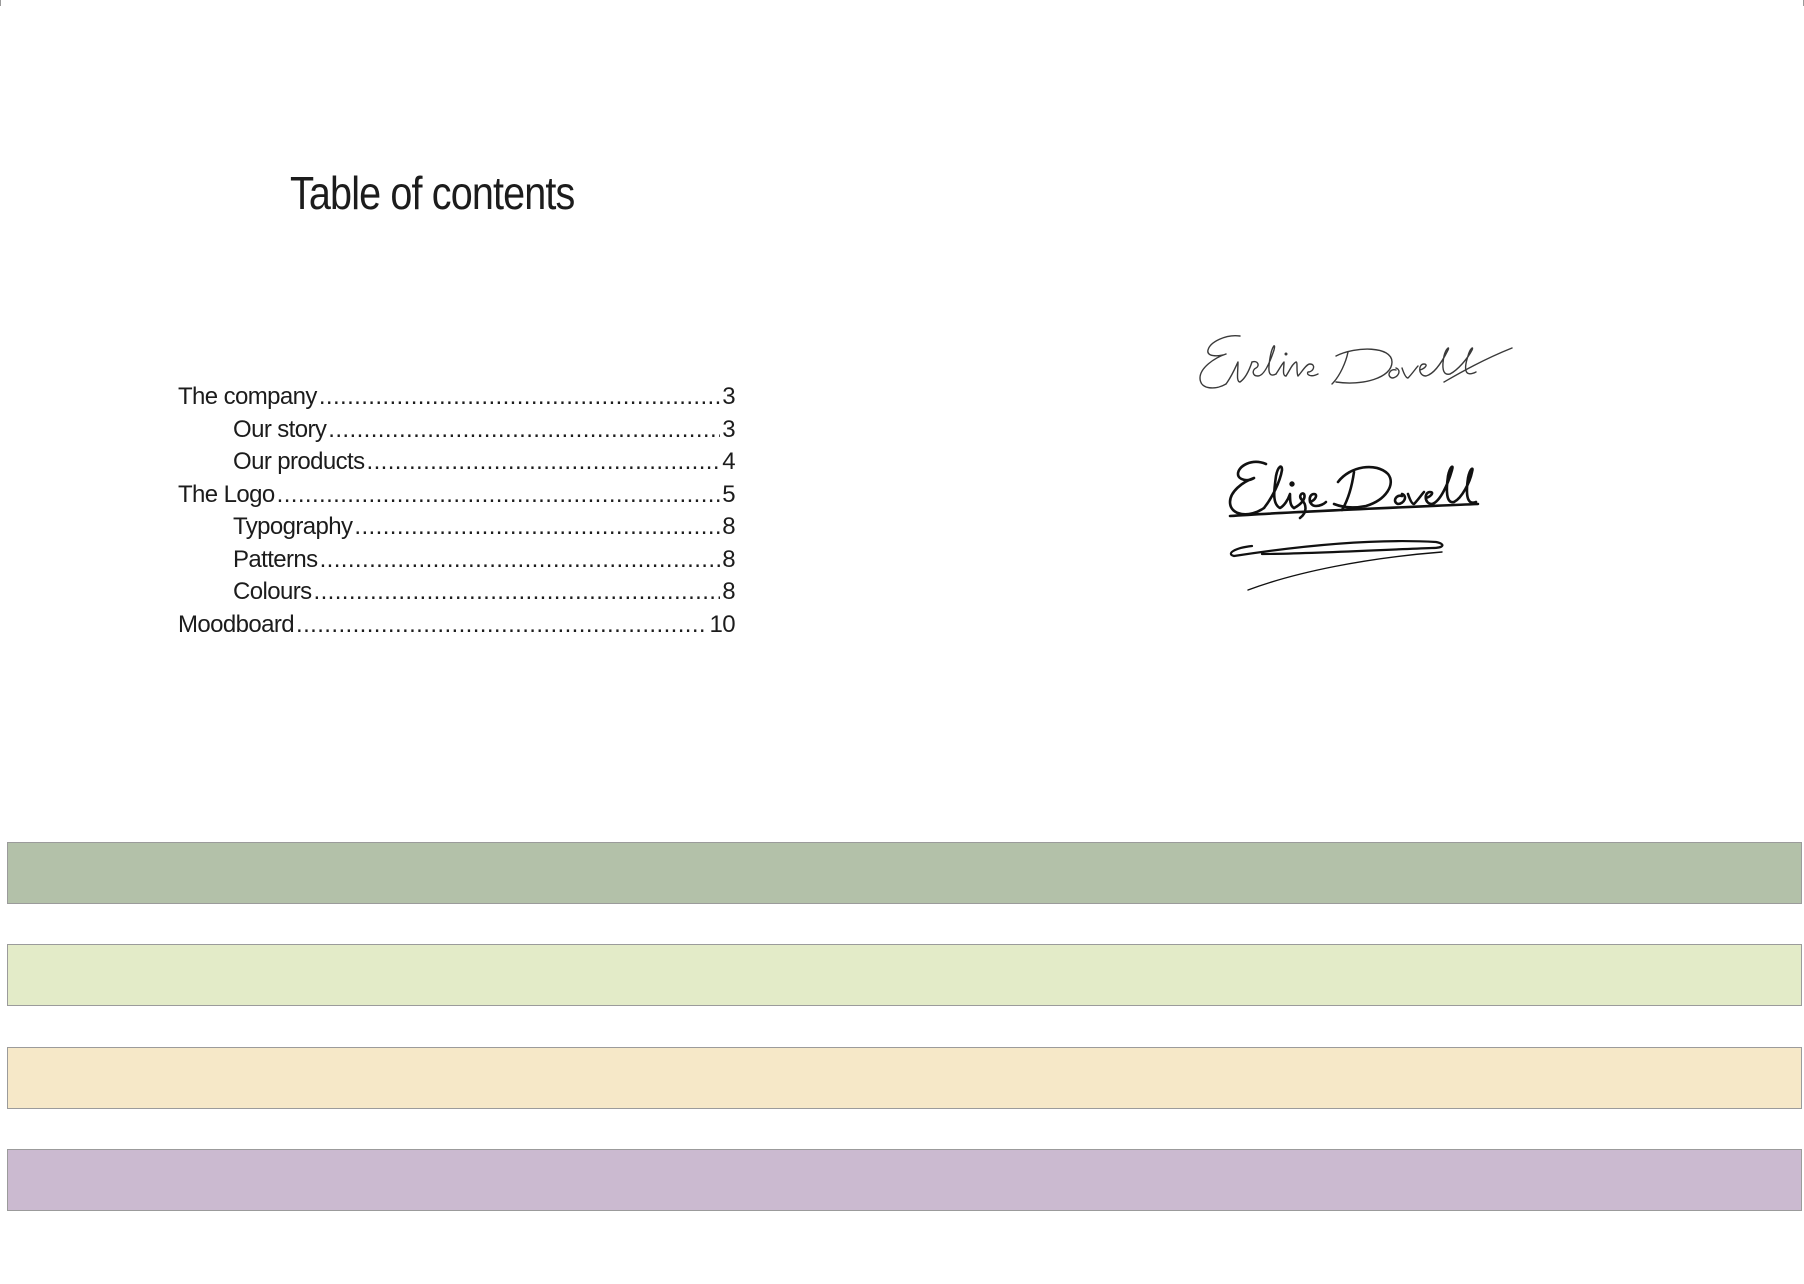 The image size is (1804, 1284). What do you see at coordinates (432, 193) in the screenshot?
I see `page-title: Table of contents` at bounding box center [432, 193].